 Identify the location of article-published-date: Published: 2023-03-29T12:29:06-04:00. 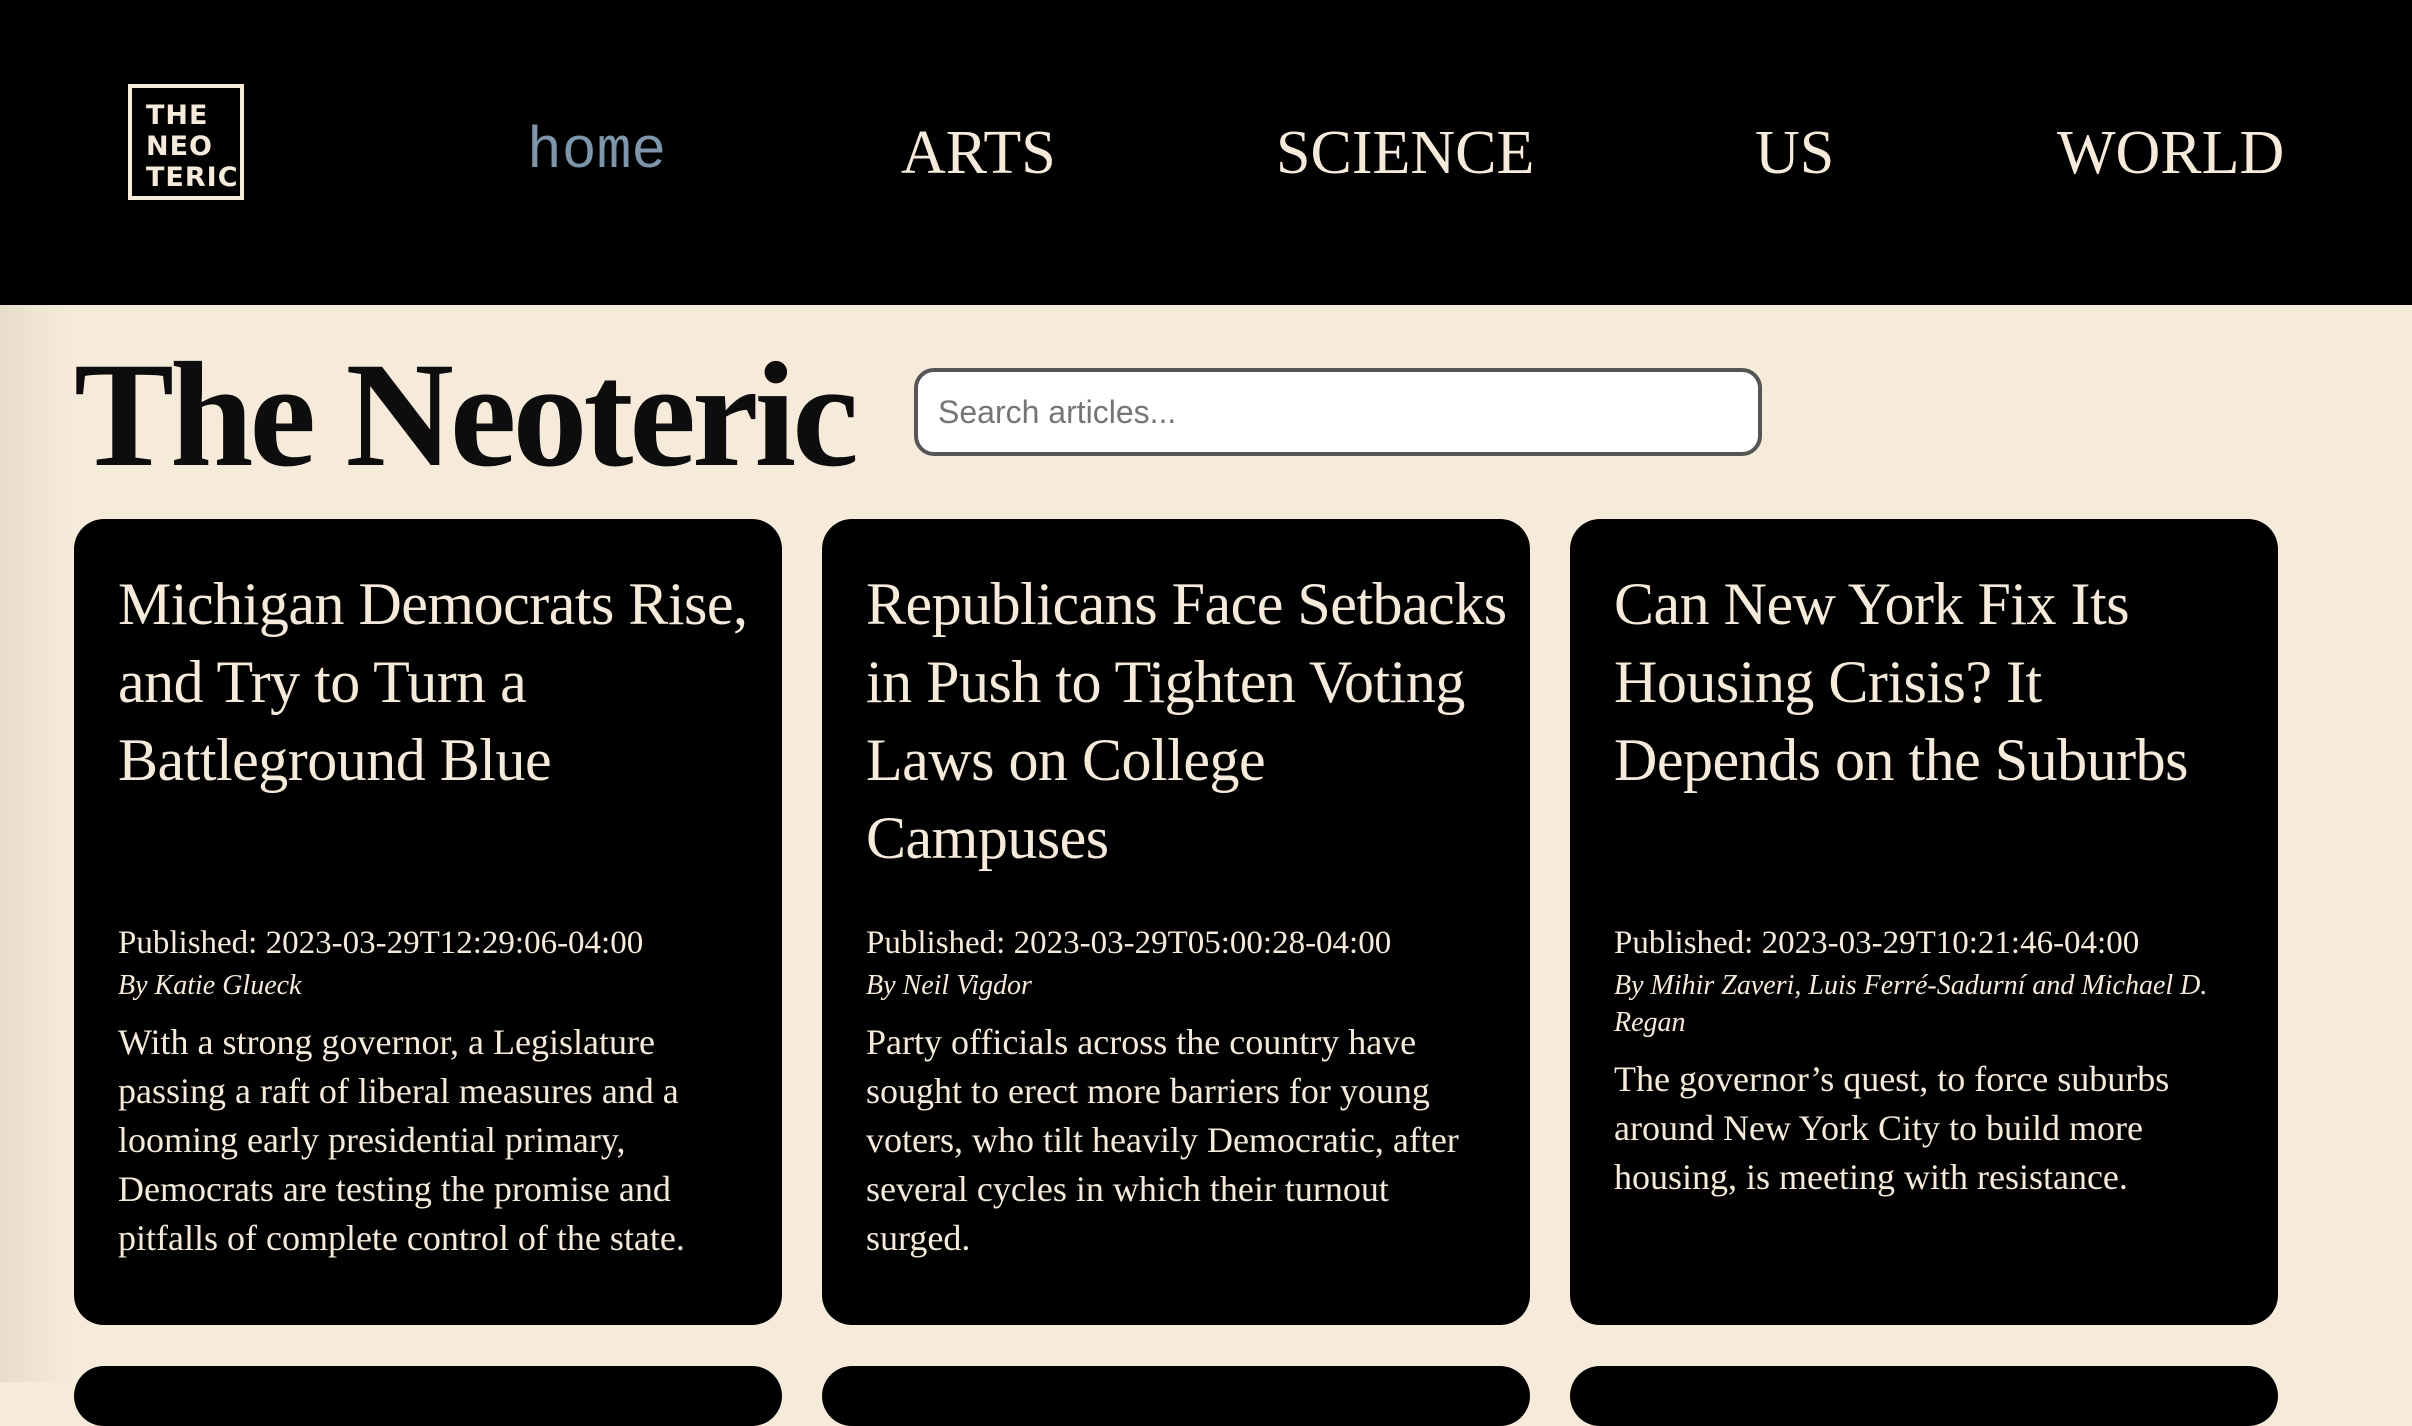
(381, 943).